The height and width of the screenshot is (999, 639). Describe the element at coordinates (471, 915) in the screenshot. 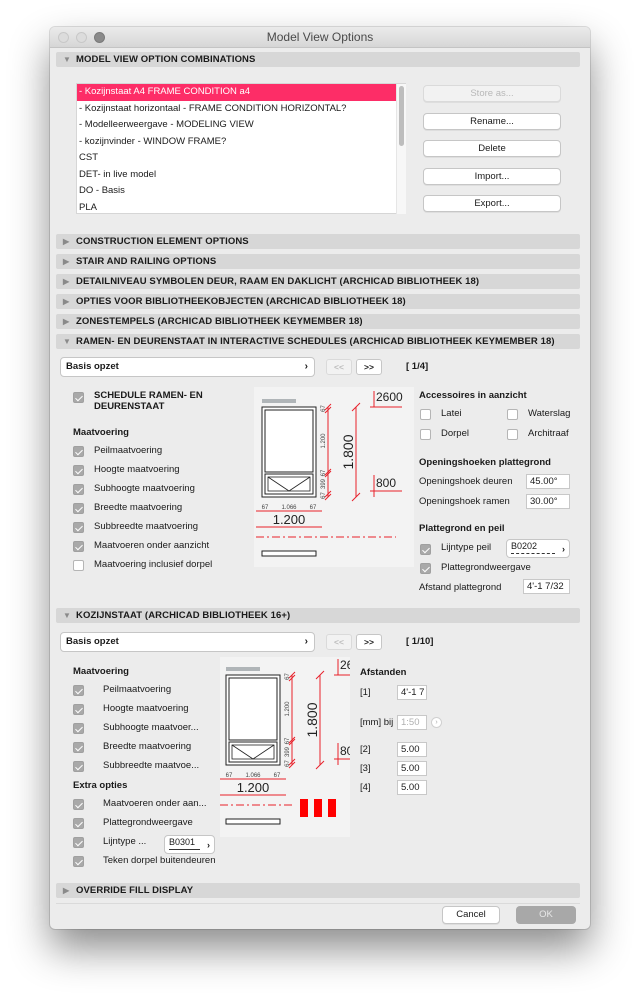

I see `cancel-button: Cancel` at that location.